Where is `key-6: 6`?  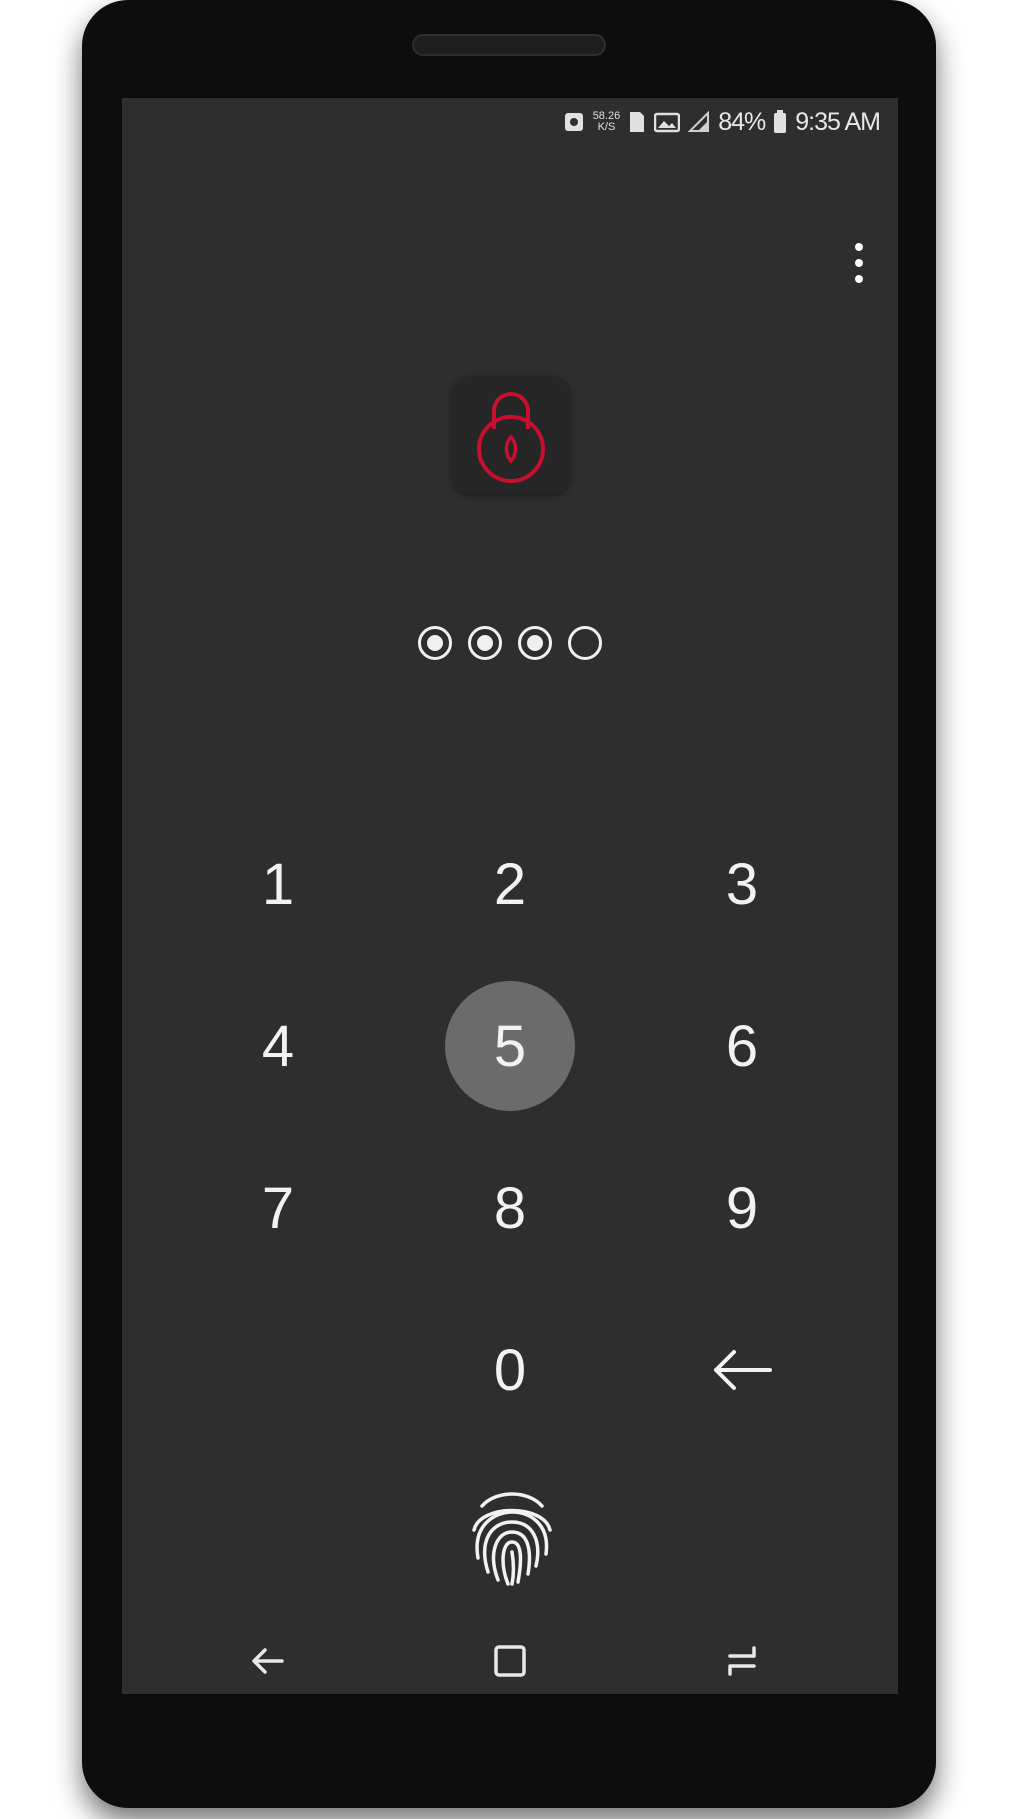
key-6: 6 is located at coordinates (742, 1046).